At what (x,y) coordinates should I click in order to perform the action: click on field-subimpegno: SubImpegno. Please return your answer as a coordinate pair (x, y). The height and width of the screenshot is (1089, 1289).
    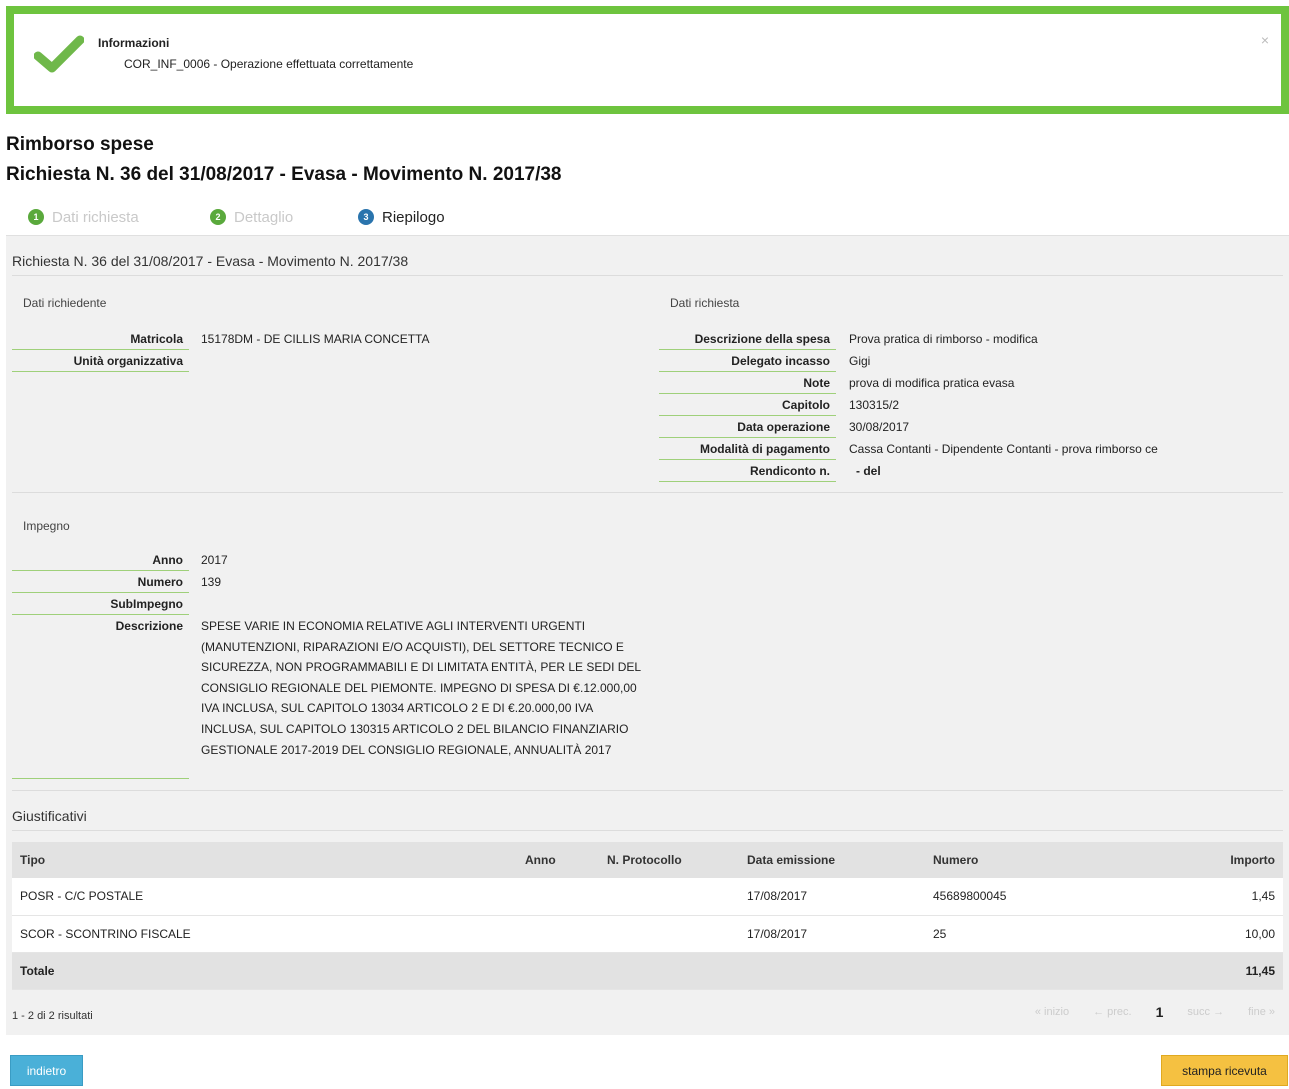
    Looking at the image, I should click on (322, 605).